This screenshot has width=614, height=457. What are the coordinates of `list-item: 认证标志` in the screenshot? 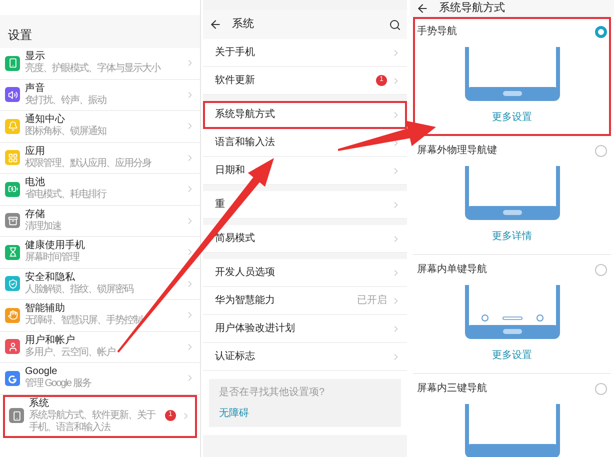 It's located at (305, 357).